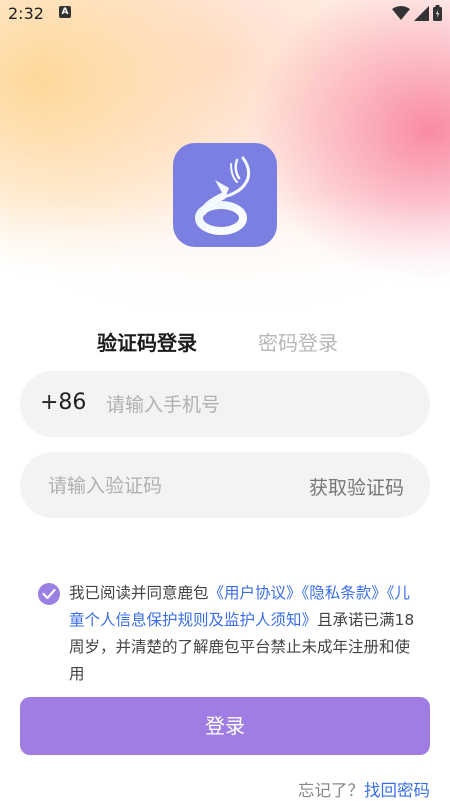 Image resolution: width=450 pixels, height=801 pixels. I want to click on recover-password-link: 找回密码, so click(397, 790).